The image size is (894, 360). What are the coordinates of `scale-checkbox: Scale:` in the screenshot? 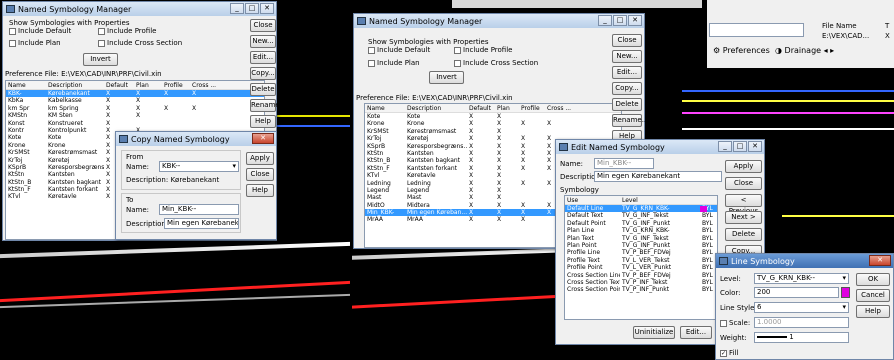 It's located at (735, 323).